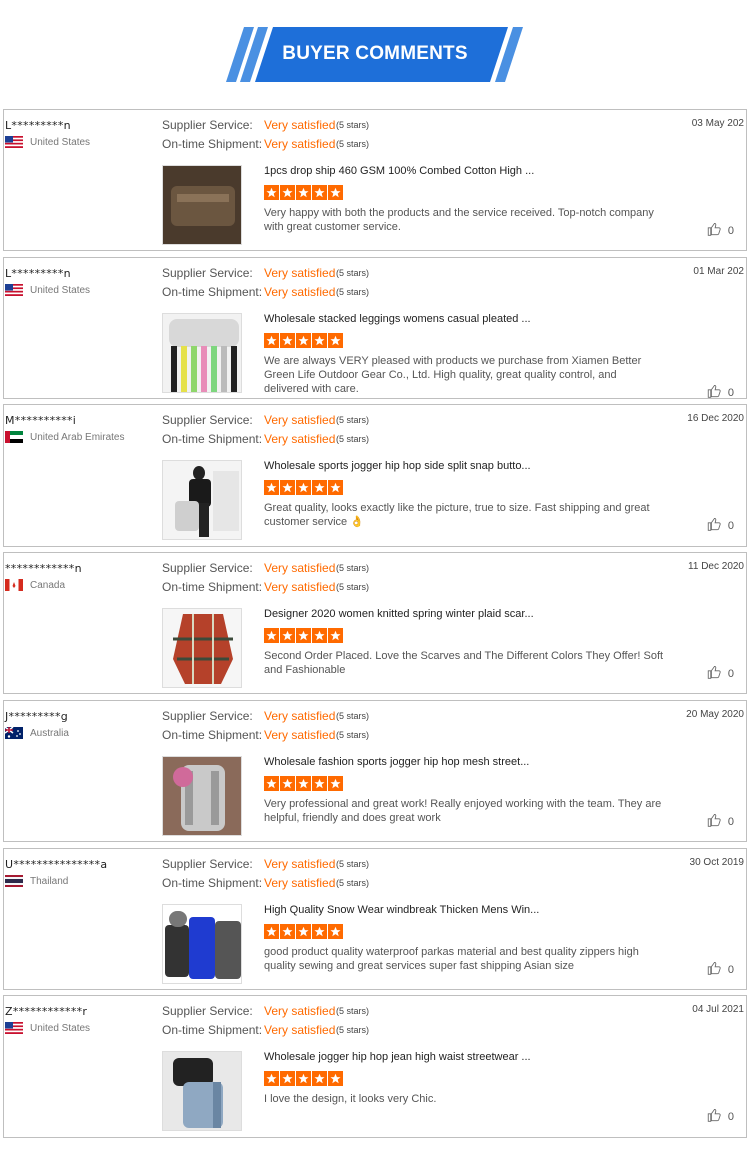  Describe the element at coordinates (353, 587) in the screenshot. I see `on-time-shipment-stars: (5 stars)` at that location.